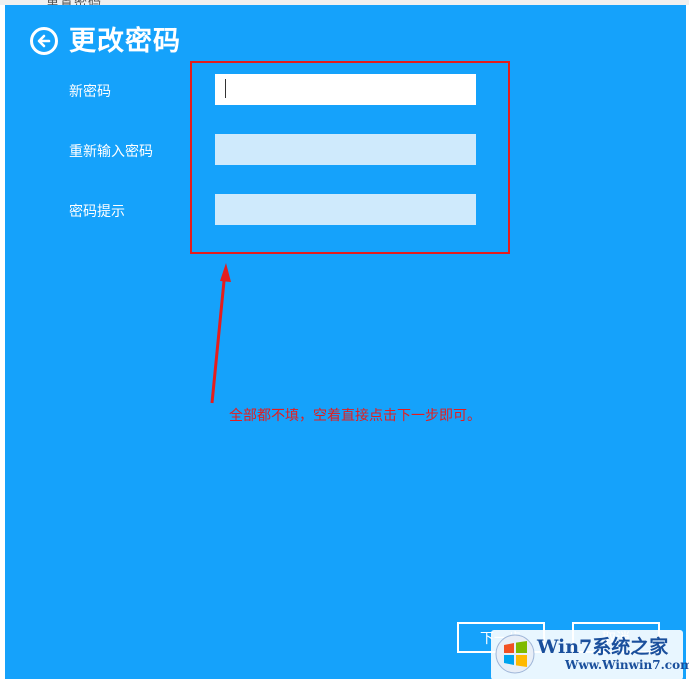 The image size is (689, 684). I want to click on back-button, so click(44, 41).